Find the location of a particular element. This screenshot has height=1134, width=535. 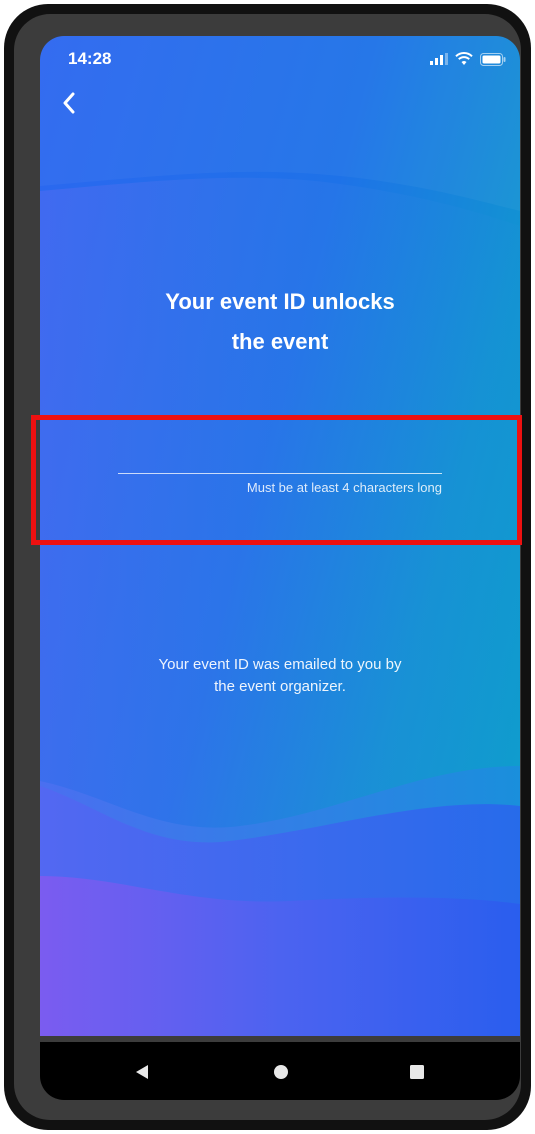

battery-icon is located at coordinates (493, 59).